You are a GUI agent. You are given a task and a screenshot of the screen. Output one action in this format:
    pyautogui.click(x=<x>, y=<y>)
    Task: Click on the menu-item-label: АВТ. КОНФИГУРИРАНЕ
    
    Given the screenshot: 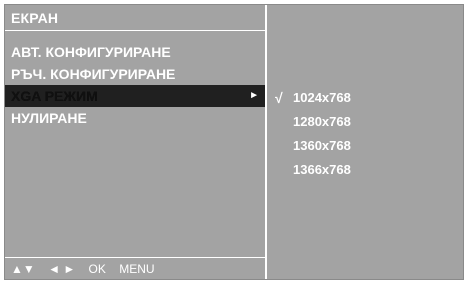 What is the action you would take?
    pyautogui.click(x=91, y=52)
    